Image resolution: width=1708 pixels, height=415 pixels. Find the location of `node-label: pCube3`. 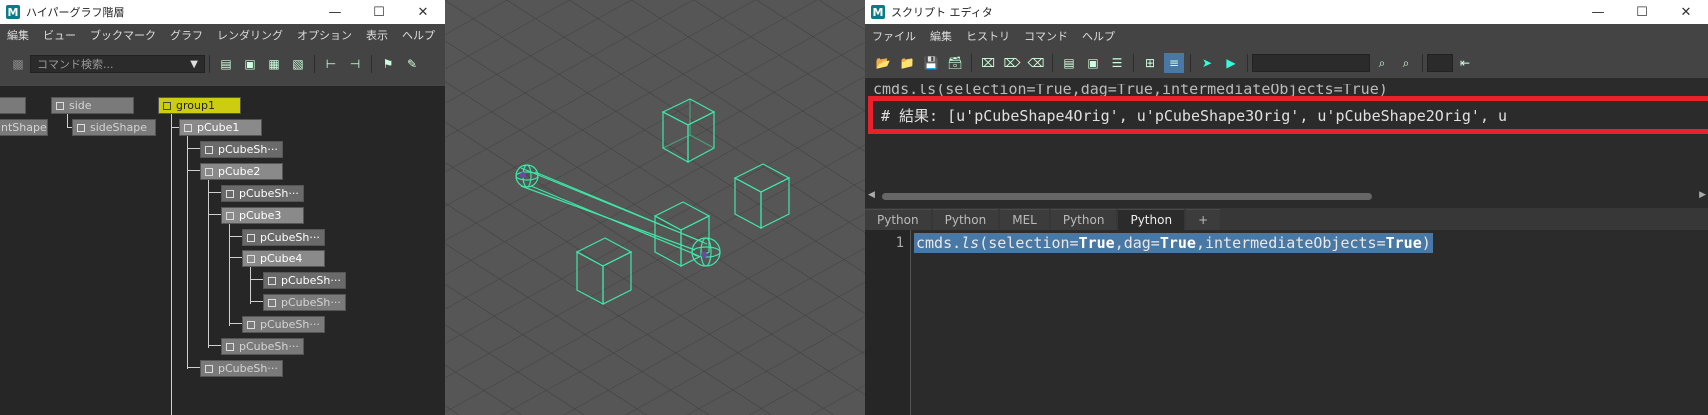

node-label: pCube3 is located at coordinates (260, 215).